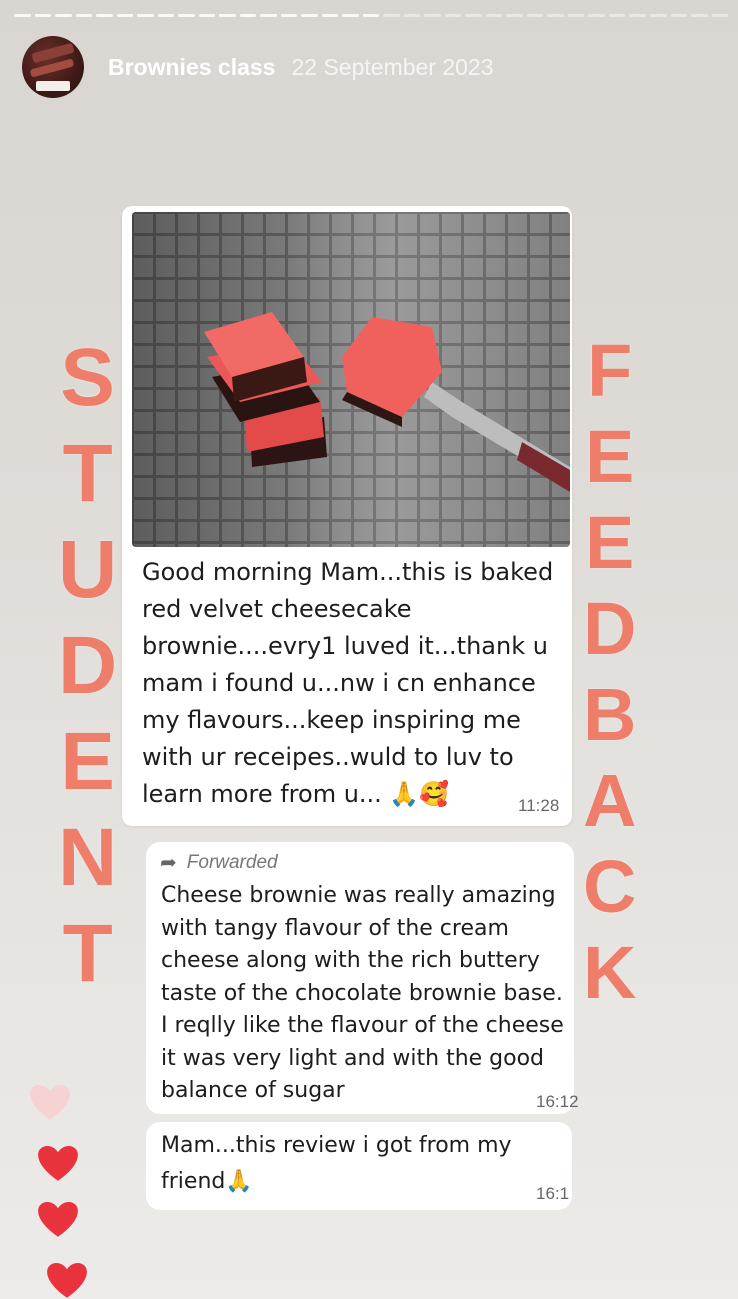 This screenshot has width=738, height=1299. Describe the element at coordinates (219, 863) in the screenshot. I see `forwarded-label: ➦ Forwarded` at that location.